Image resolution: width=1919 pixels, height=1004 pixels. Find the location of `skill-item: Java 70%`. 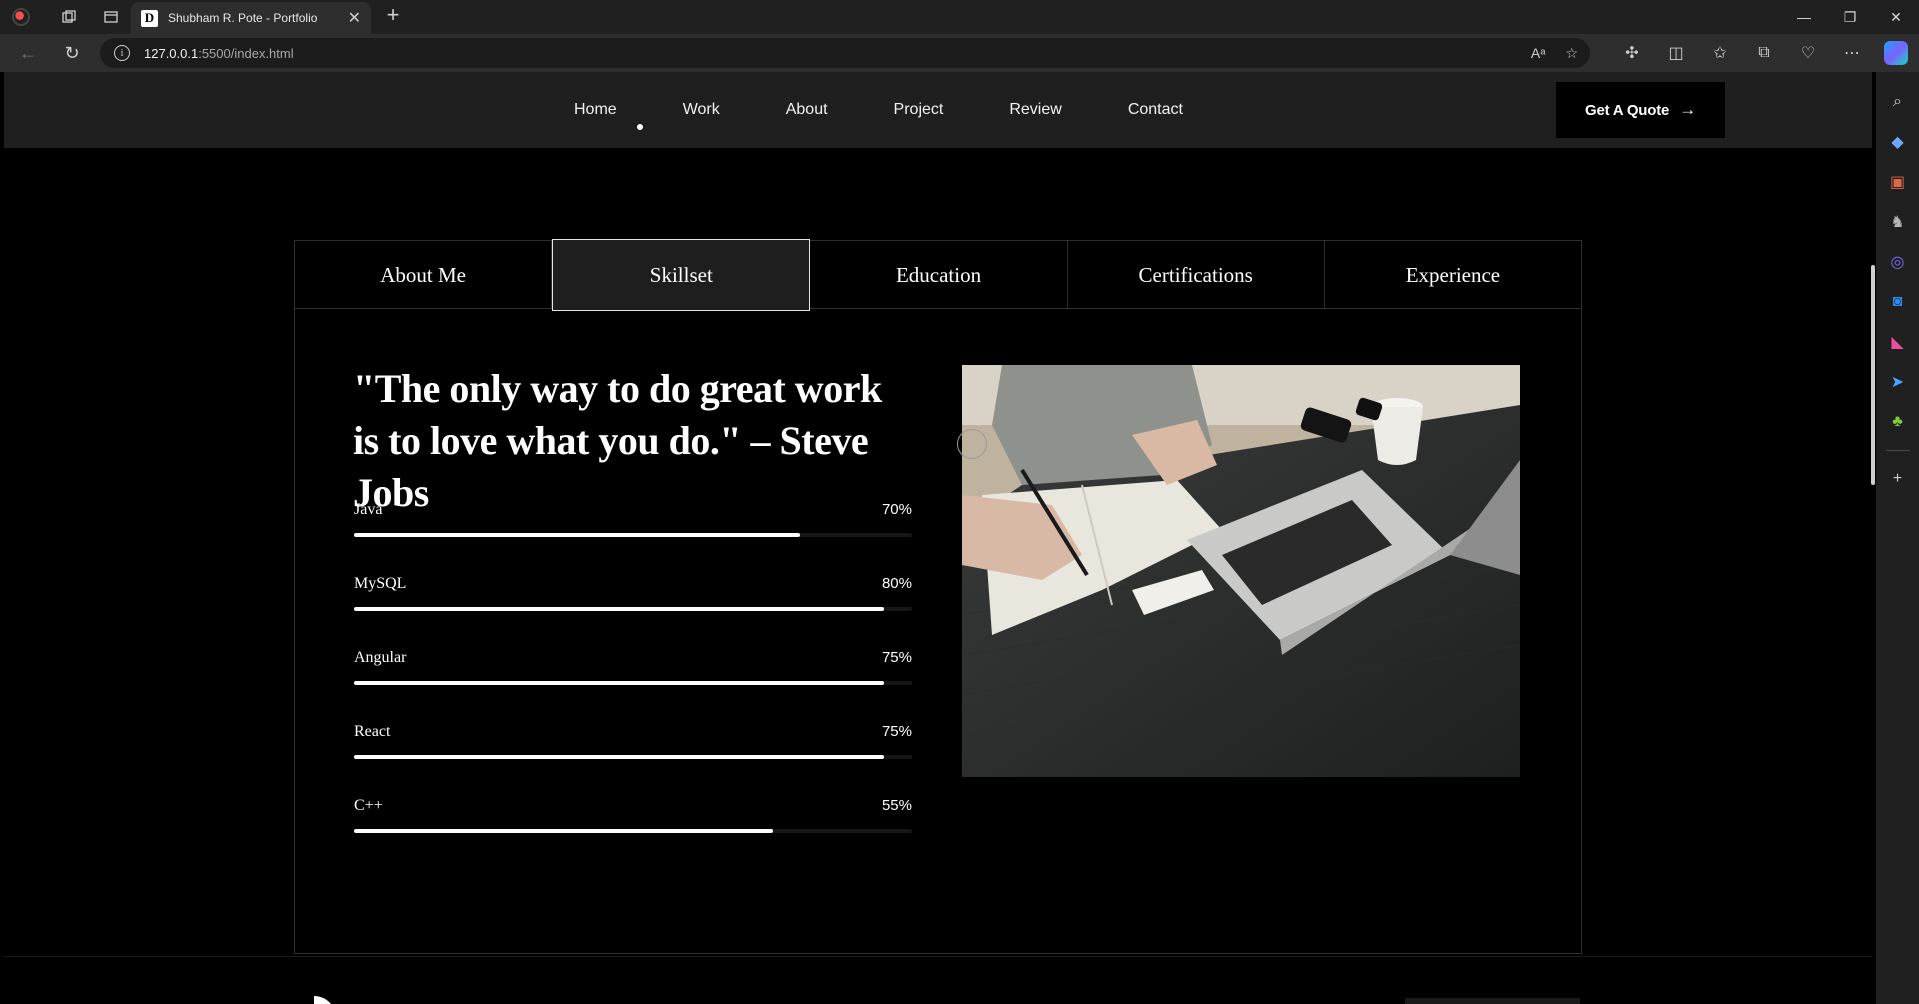

skill-item: Java 70% is located at coordinates (633, 532).